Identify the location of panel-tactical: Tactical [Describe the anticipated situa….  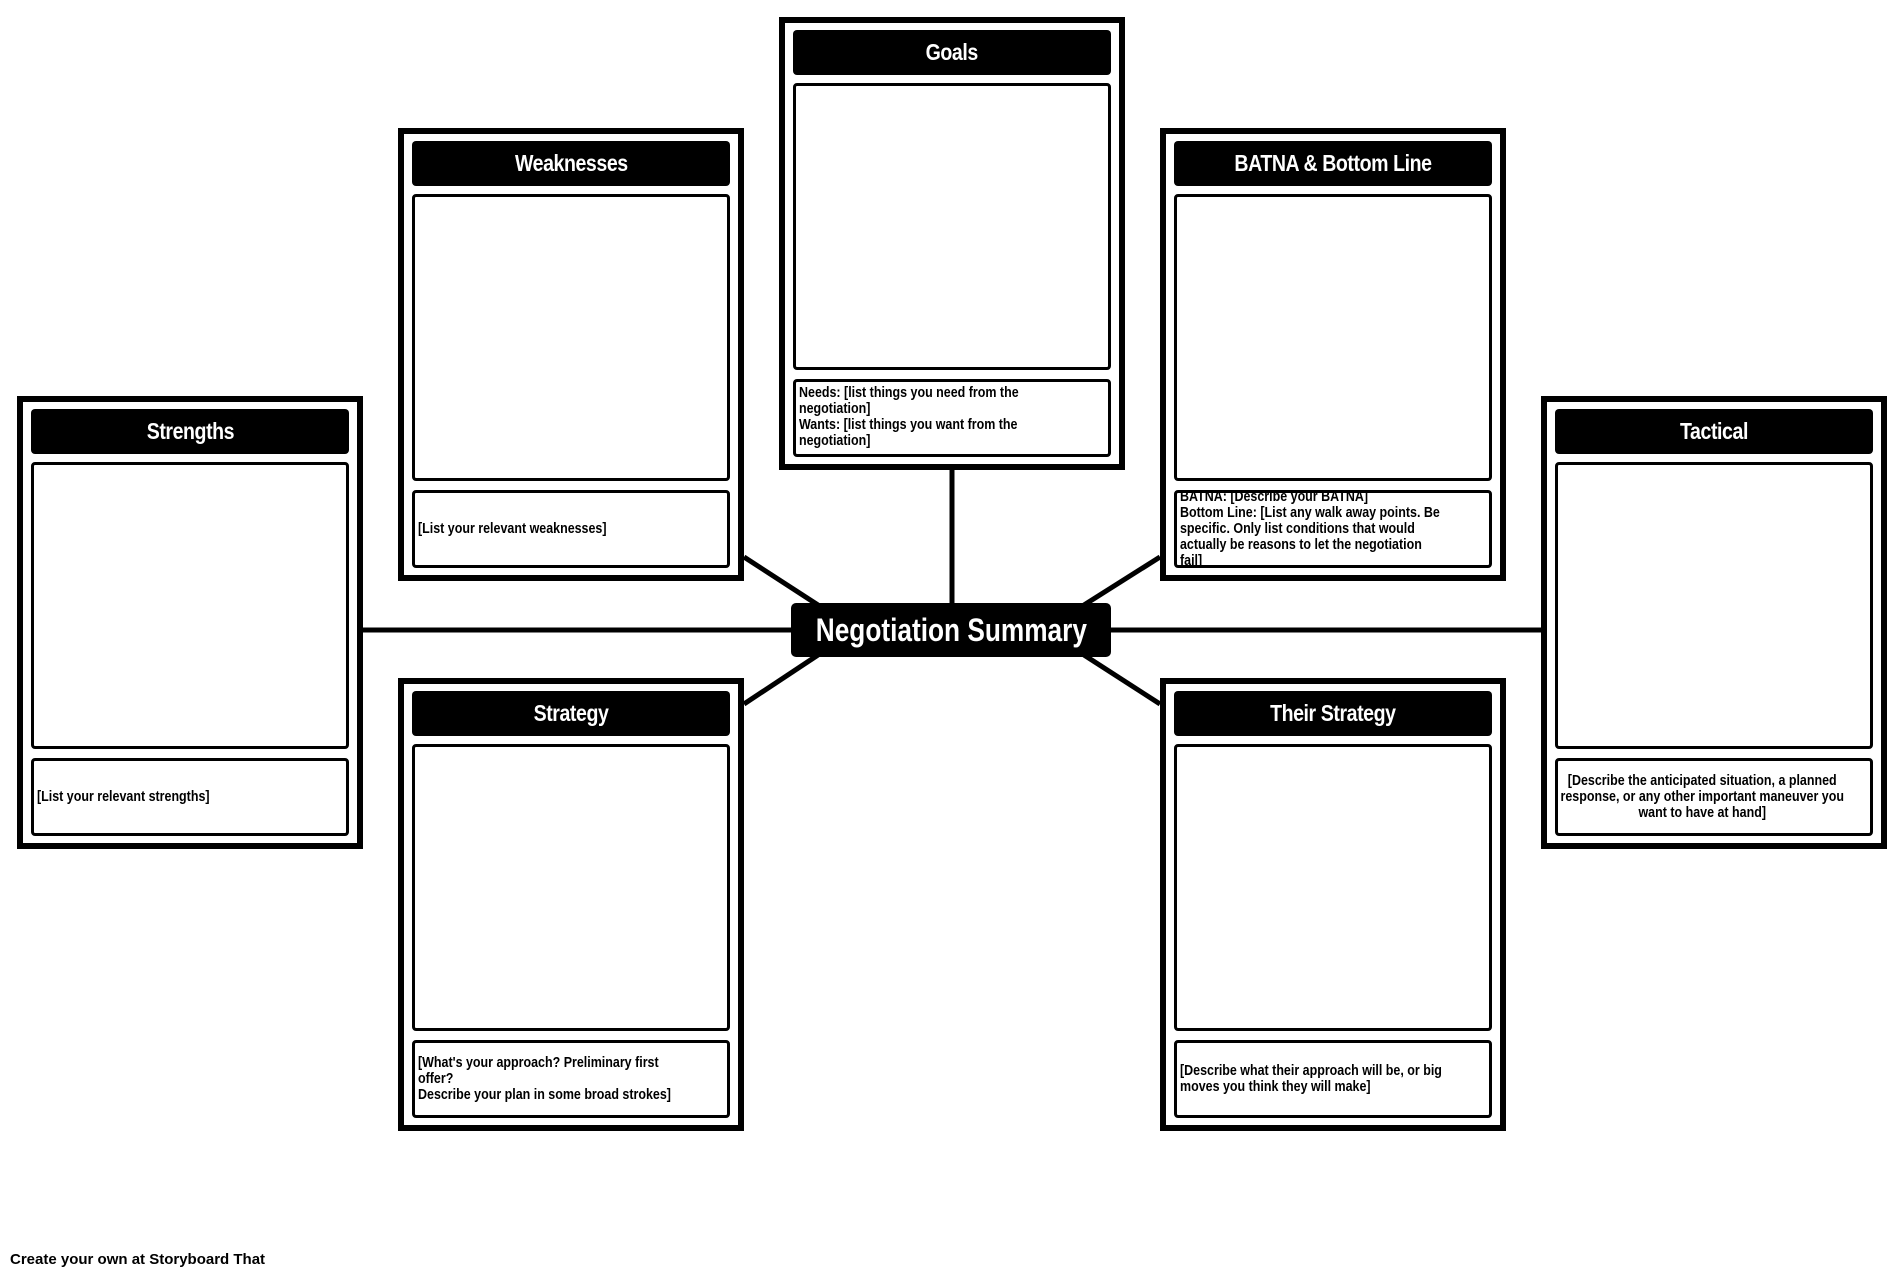
(1714, 622).